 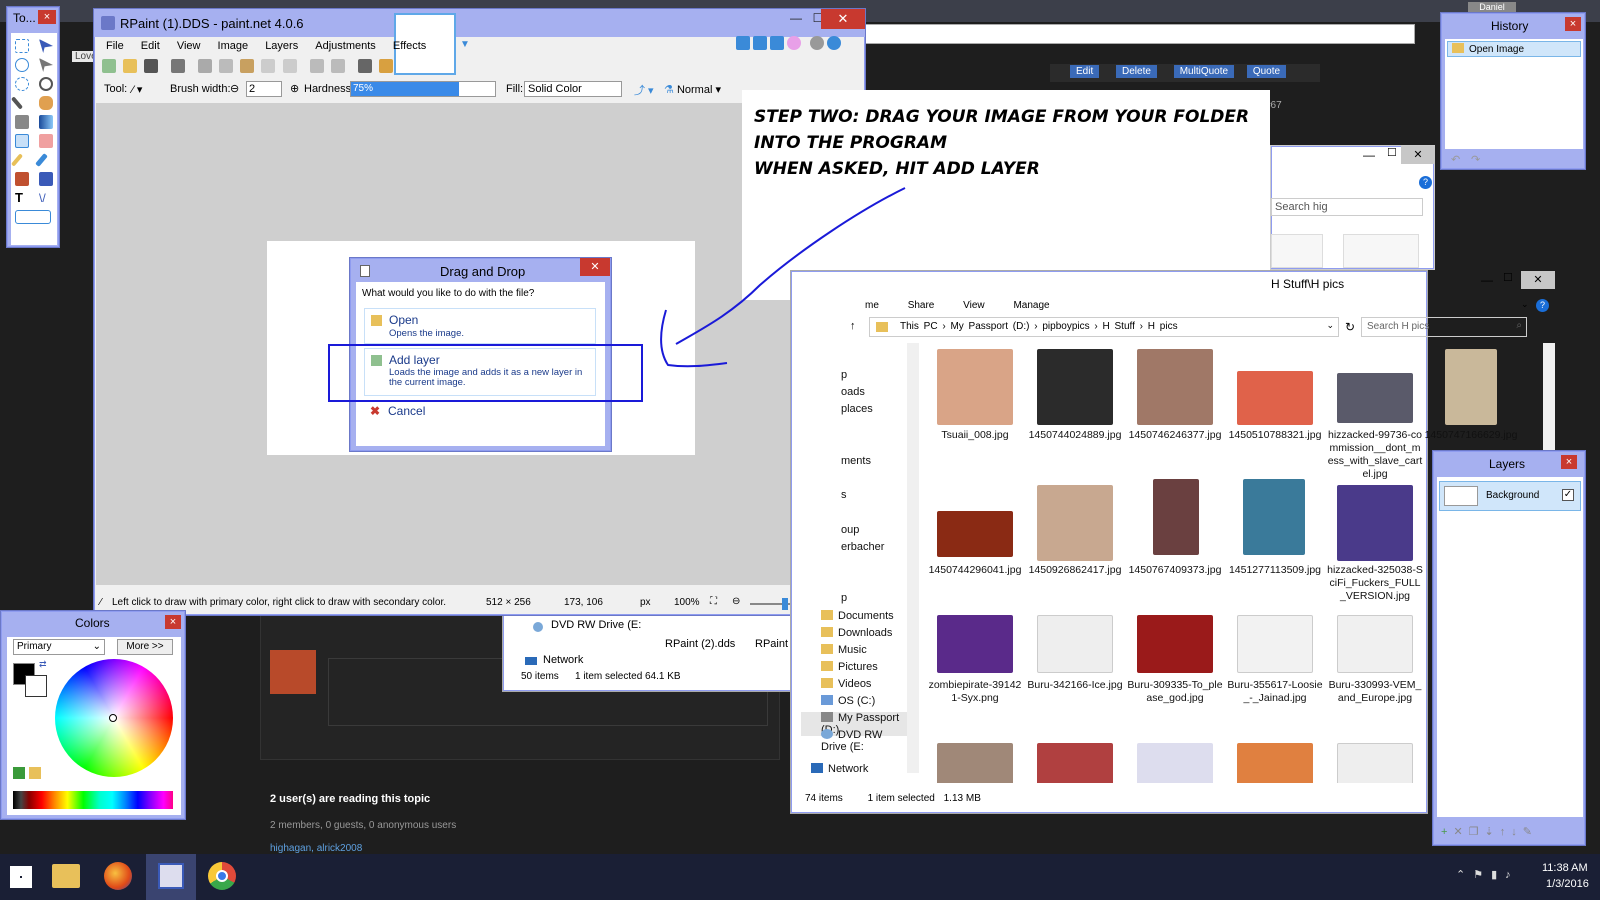 What do you see at coordinates (1482, 875) in the screenshot?
I see `flag-icon: ⚑` at bounding box center [1482, 875].